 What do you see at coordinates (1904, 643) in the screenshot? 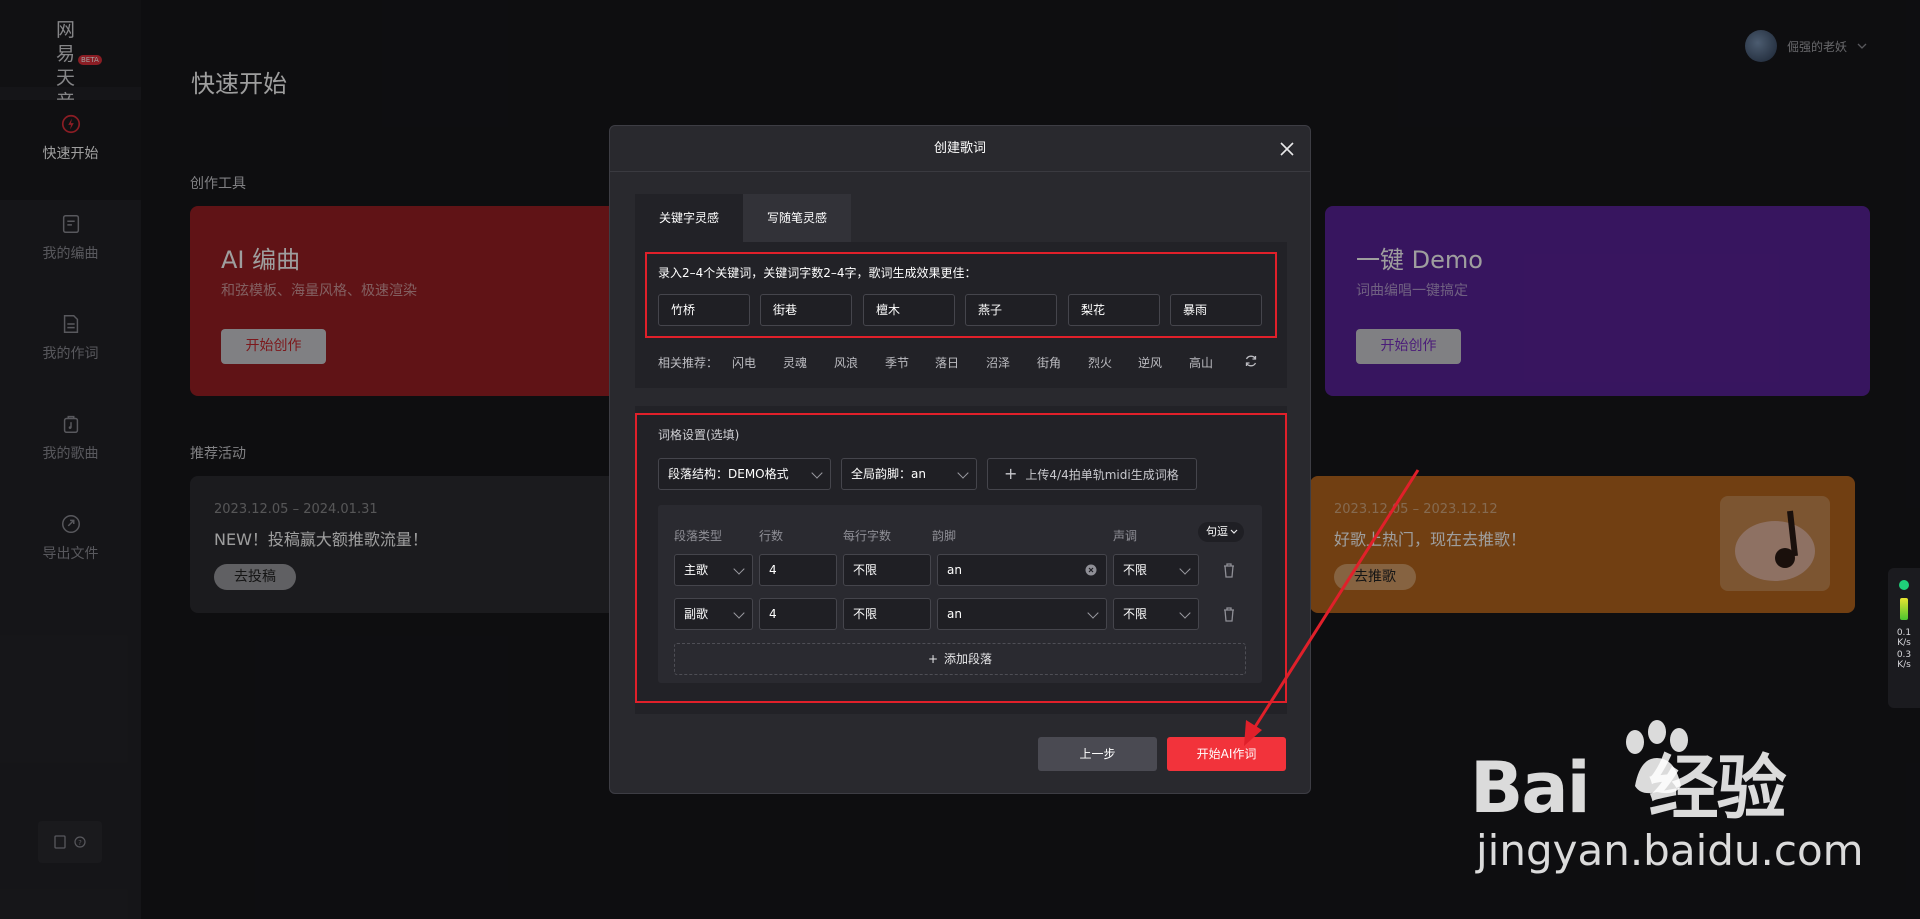
I see `upload-unit: K/s` at bounding box center [1904, 643].